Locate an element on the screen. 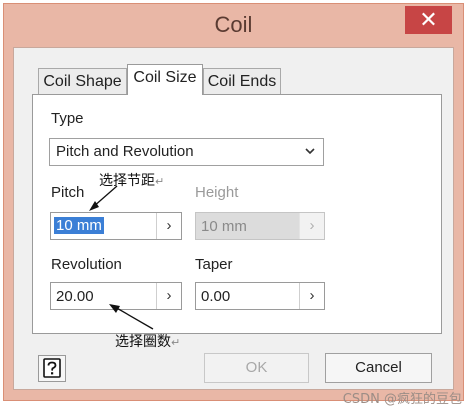 Image resolution: width=474 pixels, height=409 pixels. ok-button: OK is located at coordinates (256, 368).